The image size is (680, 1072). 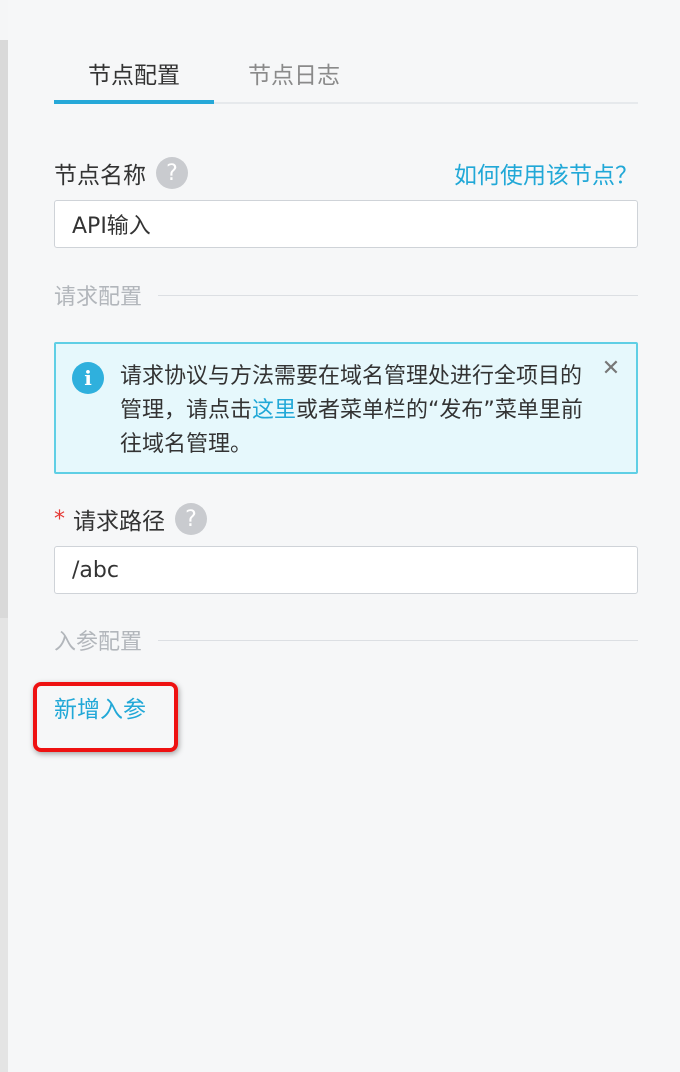 What do you see at coordinates (100, 176) in the screenshot?
I see `node-name-label: 节点名称` at bounding box center [100, 176].